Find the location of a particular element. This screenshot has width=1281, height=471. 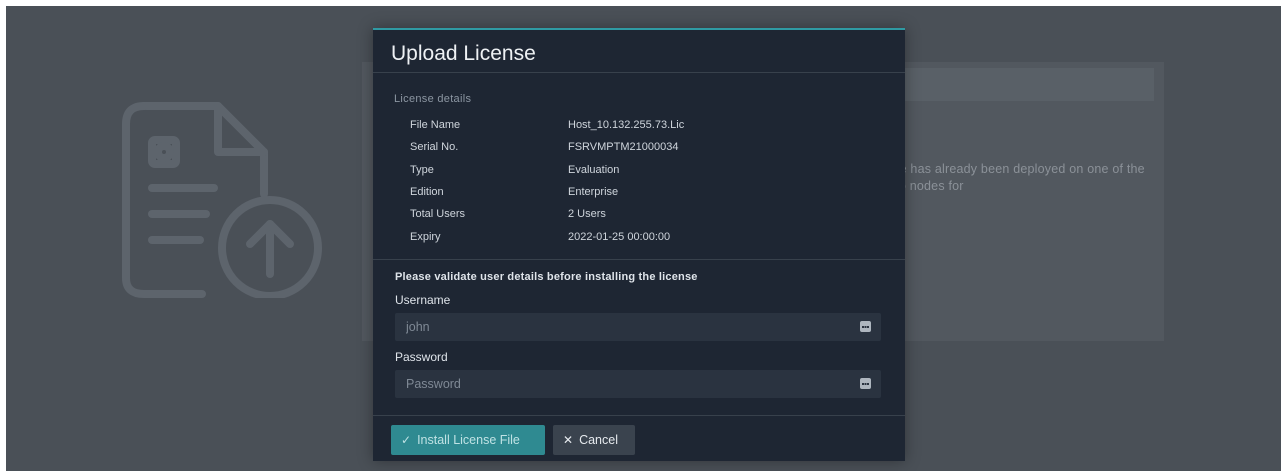

detail-value: 2022-01-25 00:00:00 is located at coordinates (619, 237).